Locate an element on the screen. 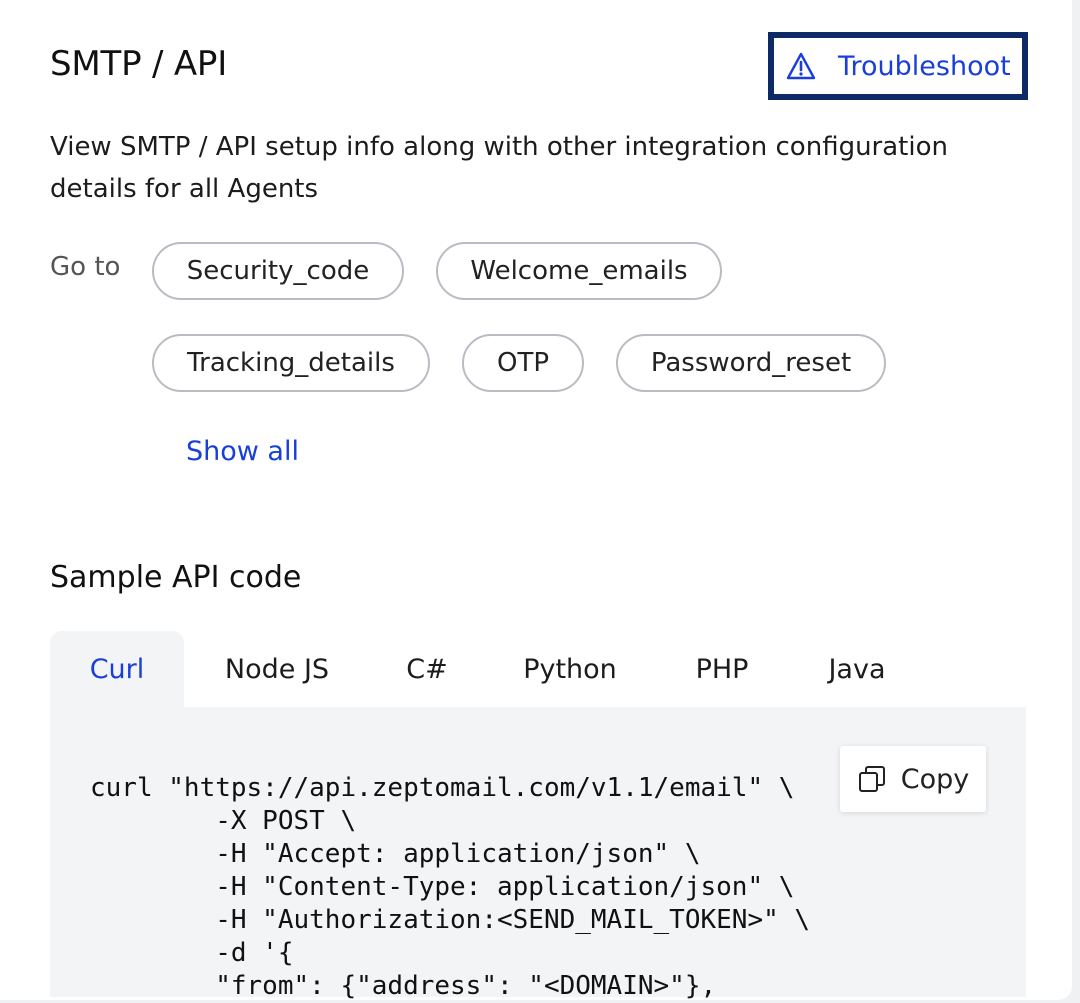  chip-security-code: Security_code is located at coordinates (278, 271).